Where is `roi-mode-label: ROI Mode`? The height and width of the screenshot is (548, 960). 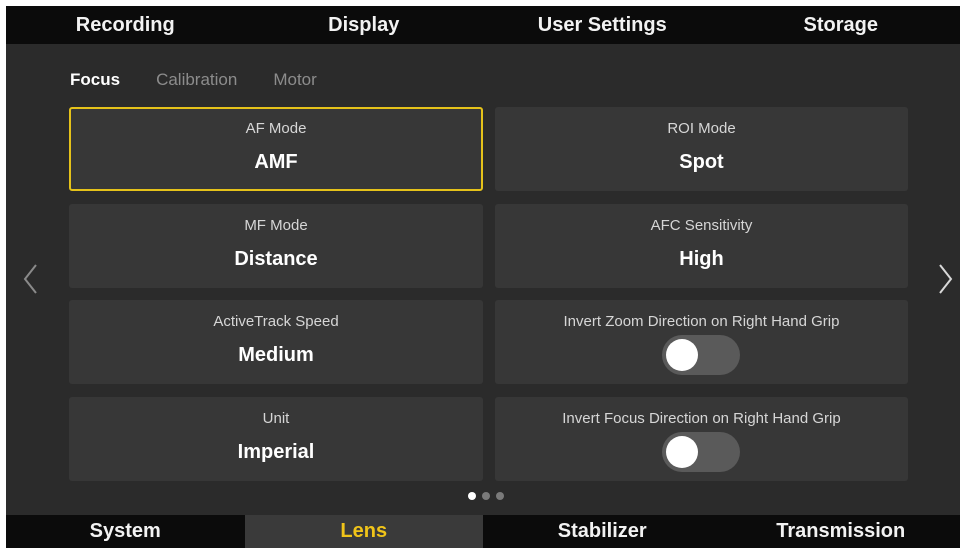 roi-mode-label: ROI Mode is located at coordinates (701, 128).